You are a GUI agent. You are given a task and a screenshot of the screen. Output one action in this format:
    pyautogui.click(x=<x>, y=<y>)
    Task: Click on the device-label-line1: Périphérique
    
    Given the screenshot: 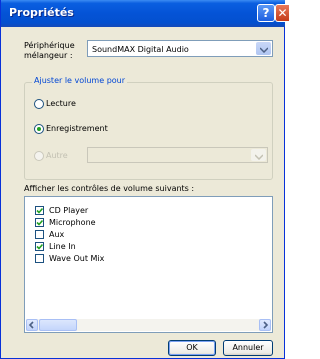 What is the action you would take?
    pyautogui.click(x=49, y=45)
    